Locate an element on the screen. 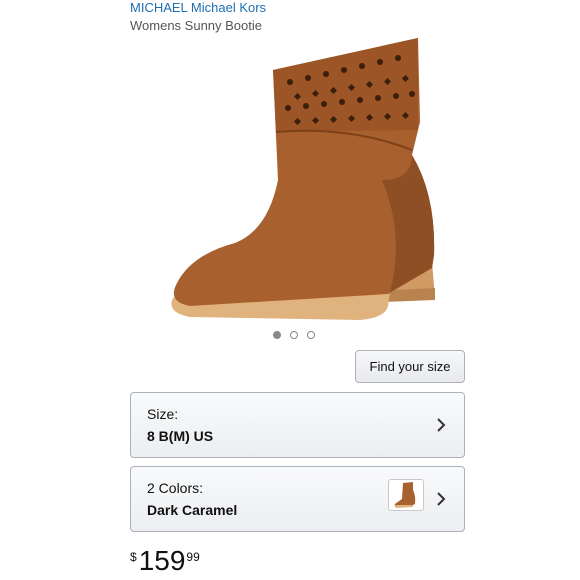 This screenshot has height=580, width=580. price-currency: $ is located at coordinates (133, 557).